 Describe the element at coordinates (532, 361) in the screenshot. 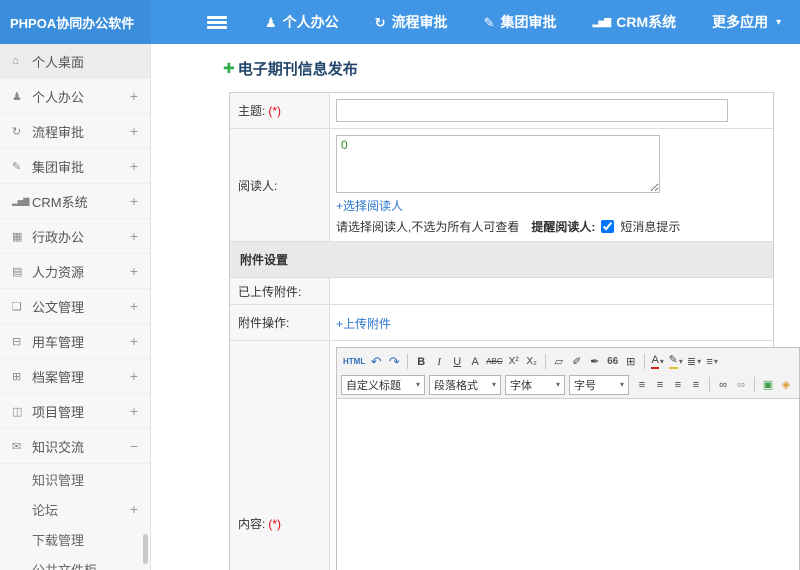

I see `subscript-button: X₂` at that location.